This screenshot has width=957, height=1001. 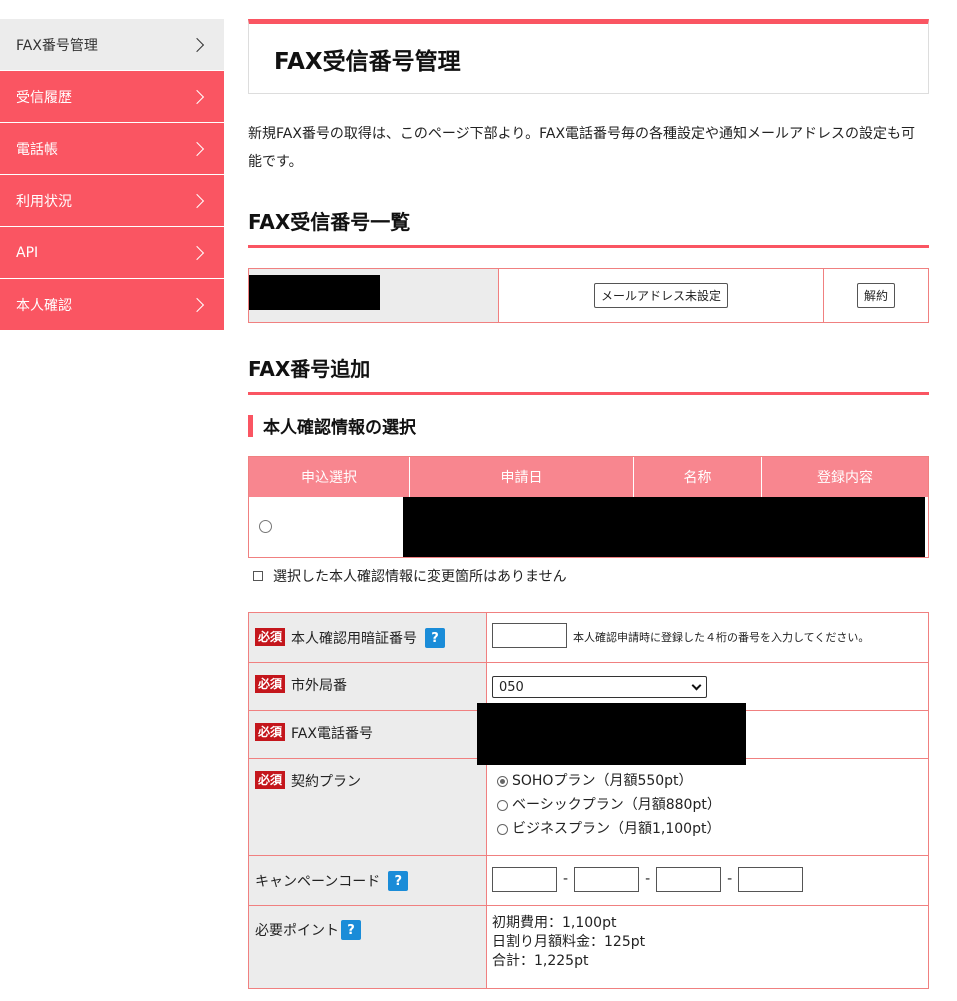 What do you see at coordinates (599, 687) in the screenshot?
I see `area-code-select: 050` at bounding box center [599, 687].